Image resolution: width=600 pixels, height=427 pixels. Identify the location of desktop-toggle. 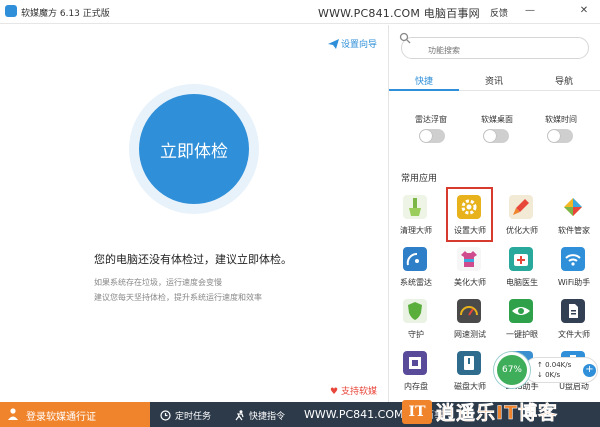
(496, 136).